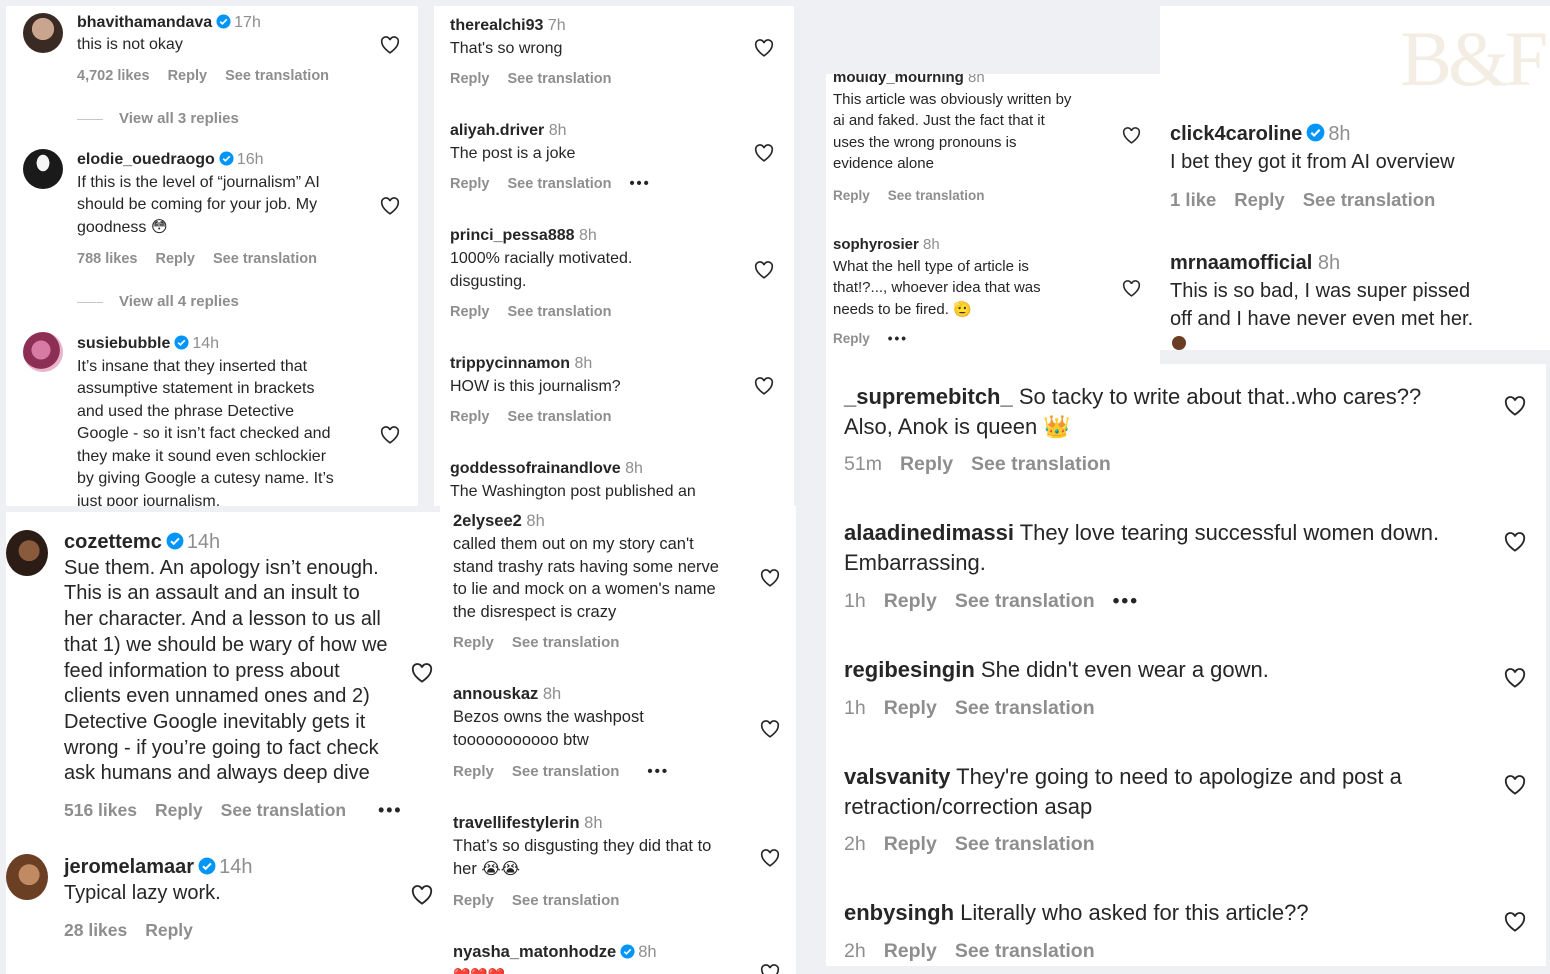 The height and width of the screenshot is (974, 1550). What do you see at coordinates (863, 464) in the screenshot?
I see `comment-time: 51m` at bounding box center [863, 464].